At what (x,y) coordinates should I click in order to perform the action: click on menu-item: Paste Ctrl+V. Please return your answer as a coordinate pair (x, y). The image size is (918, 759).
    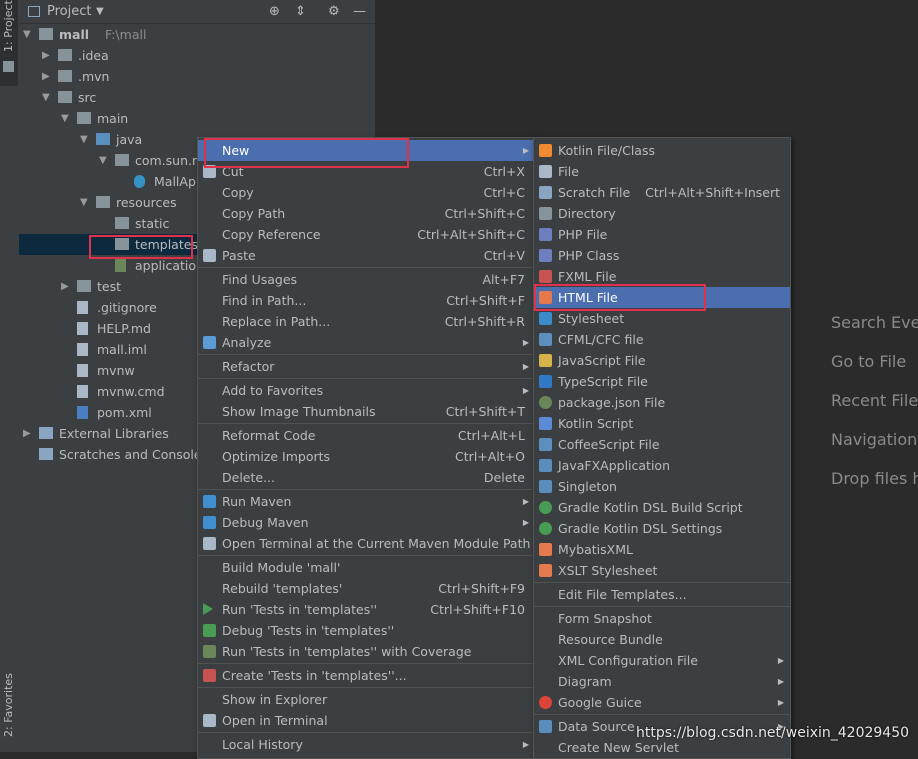
    Looking at the image, I should click on (366, 255).